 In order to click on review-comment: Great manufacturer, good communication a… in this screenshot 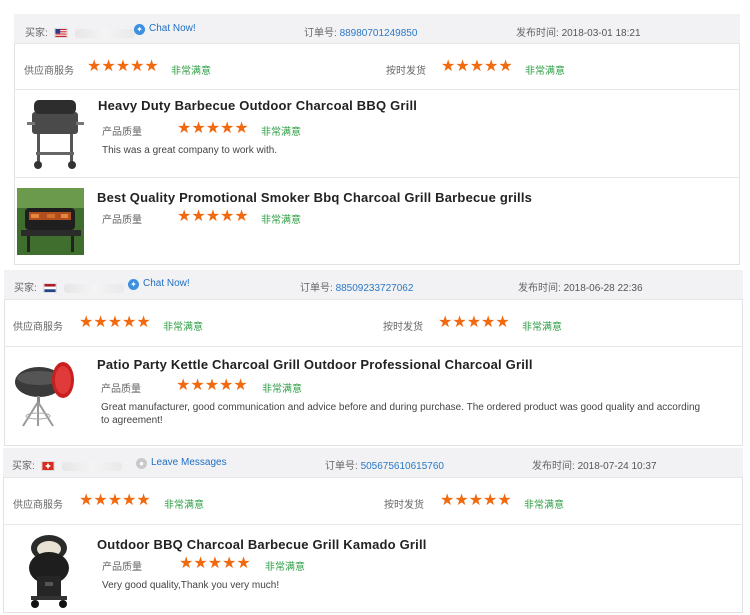, I will do `click(401, 414)`.